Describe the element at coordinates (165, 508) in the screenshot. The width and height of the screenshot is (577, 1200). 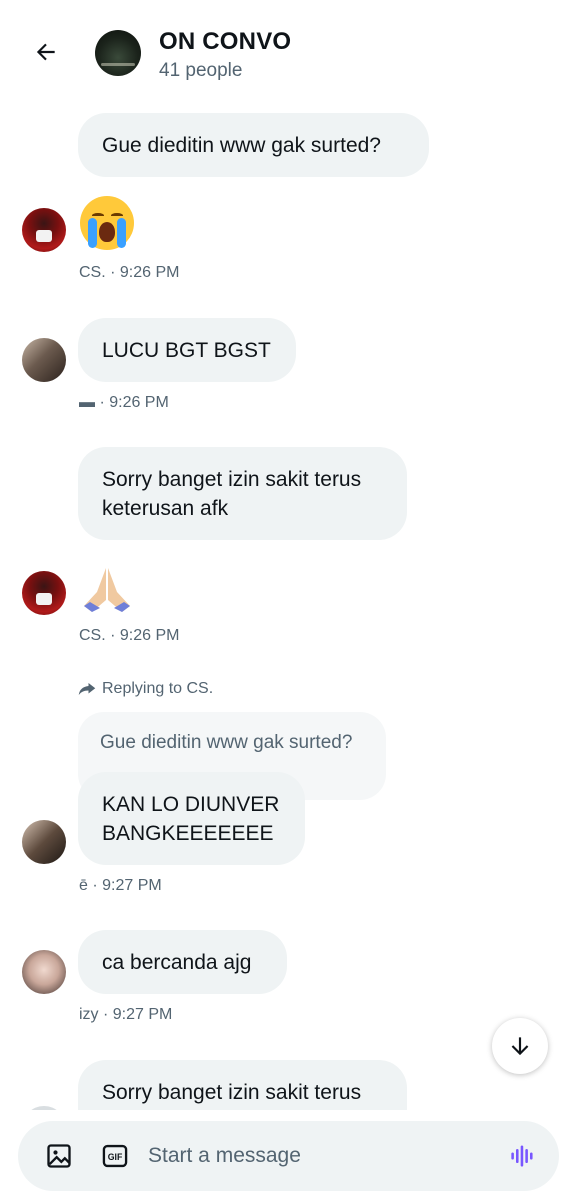
I see `message-text-line: keterusan afk` at that location.